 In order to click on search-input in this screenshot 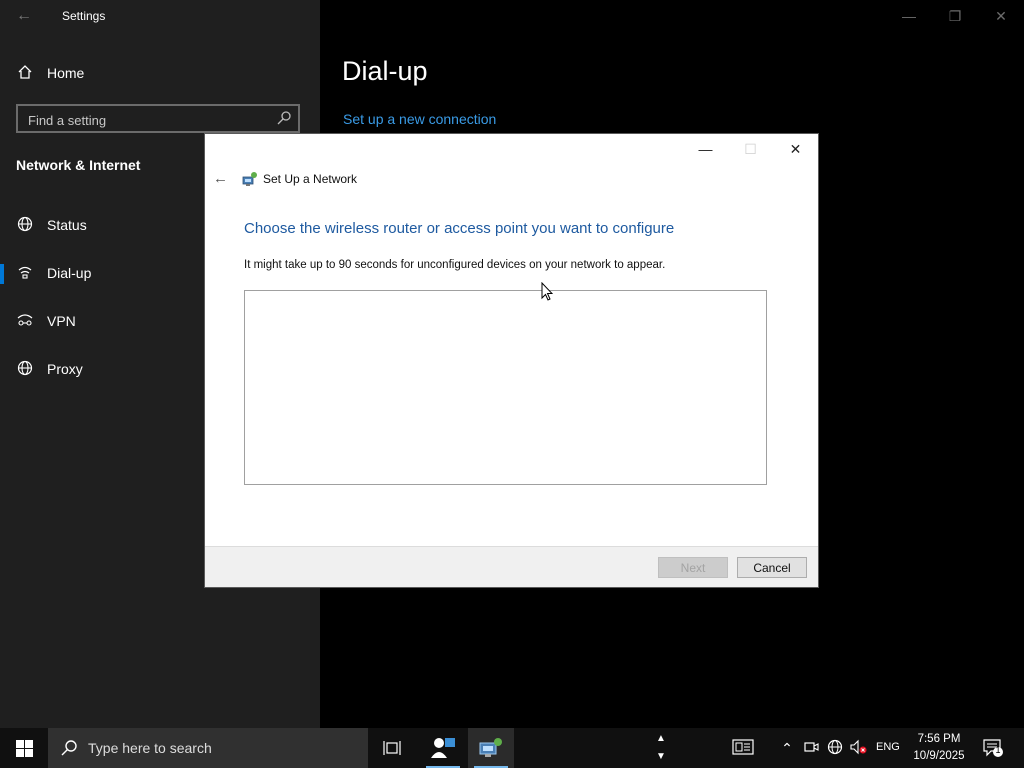, I will do `click(148, 120)`.